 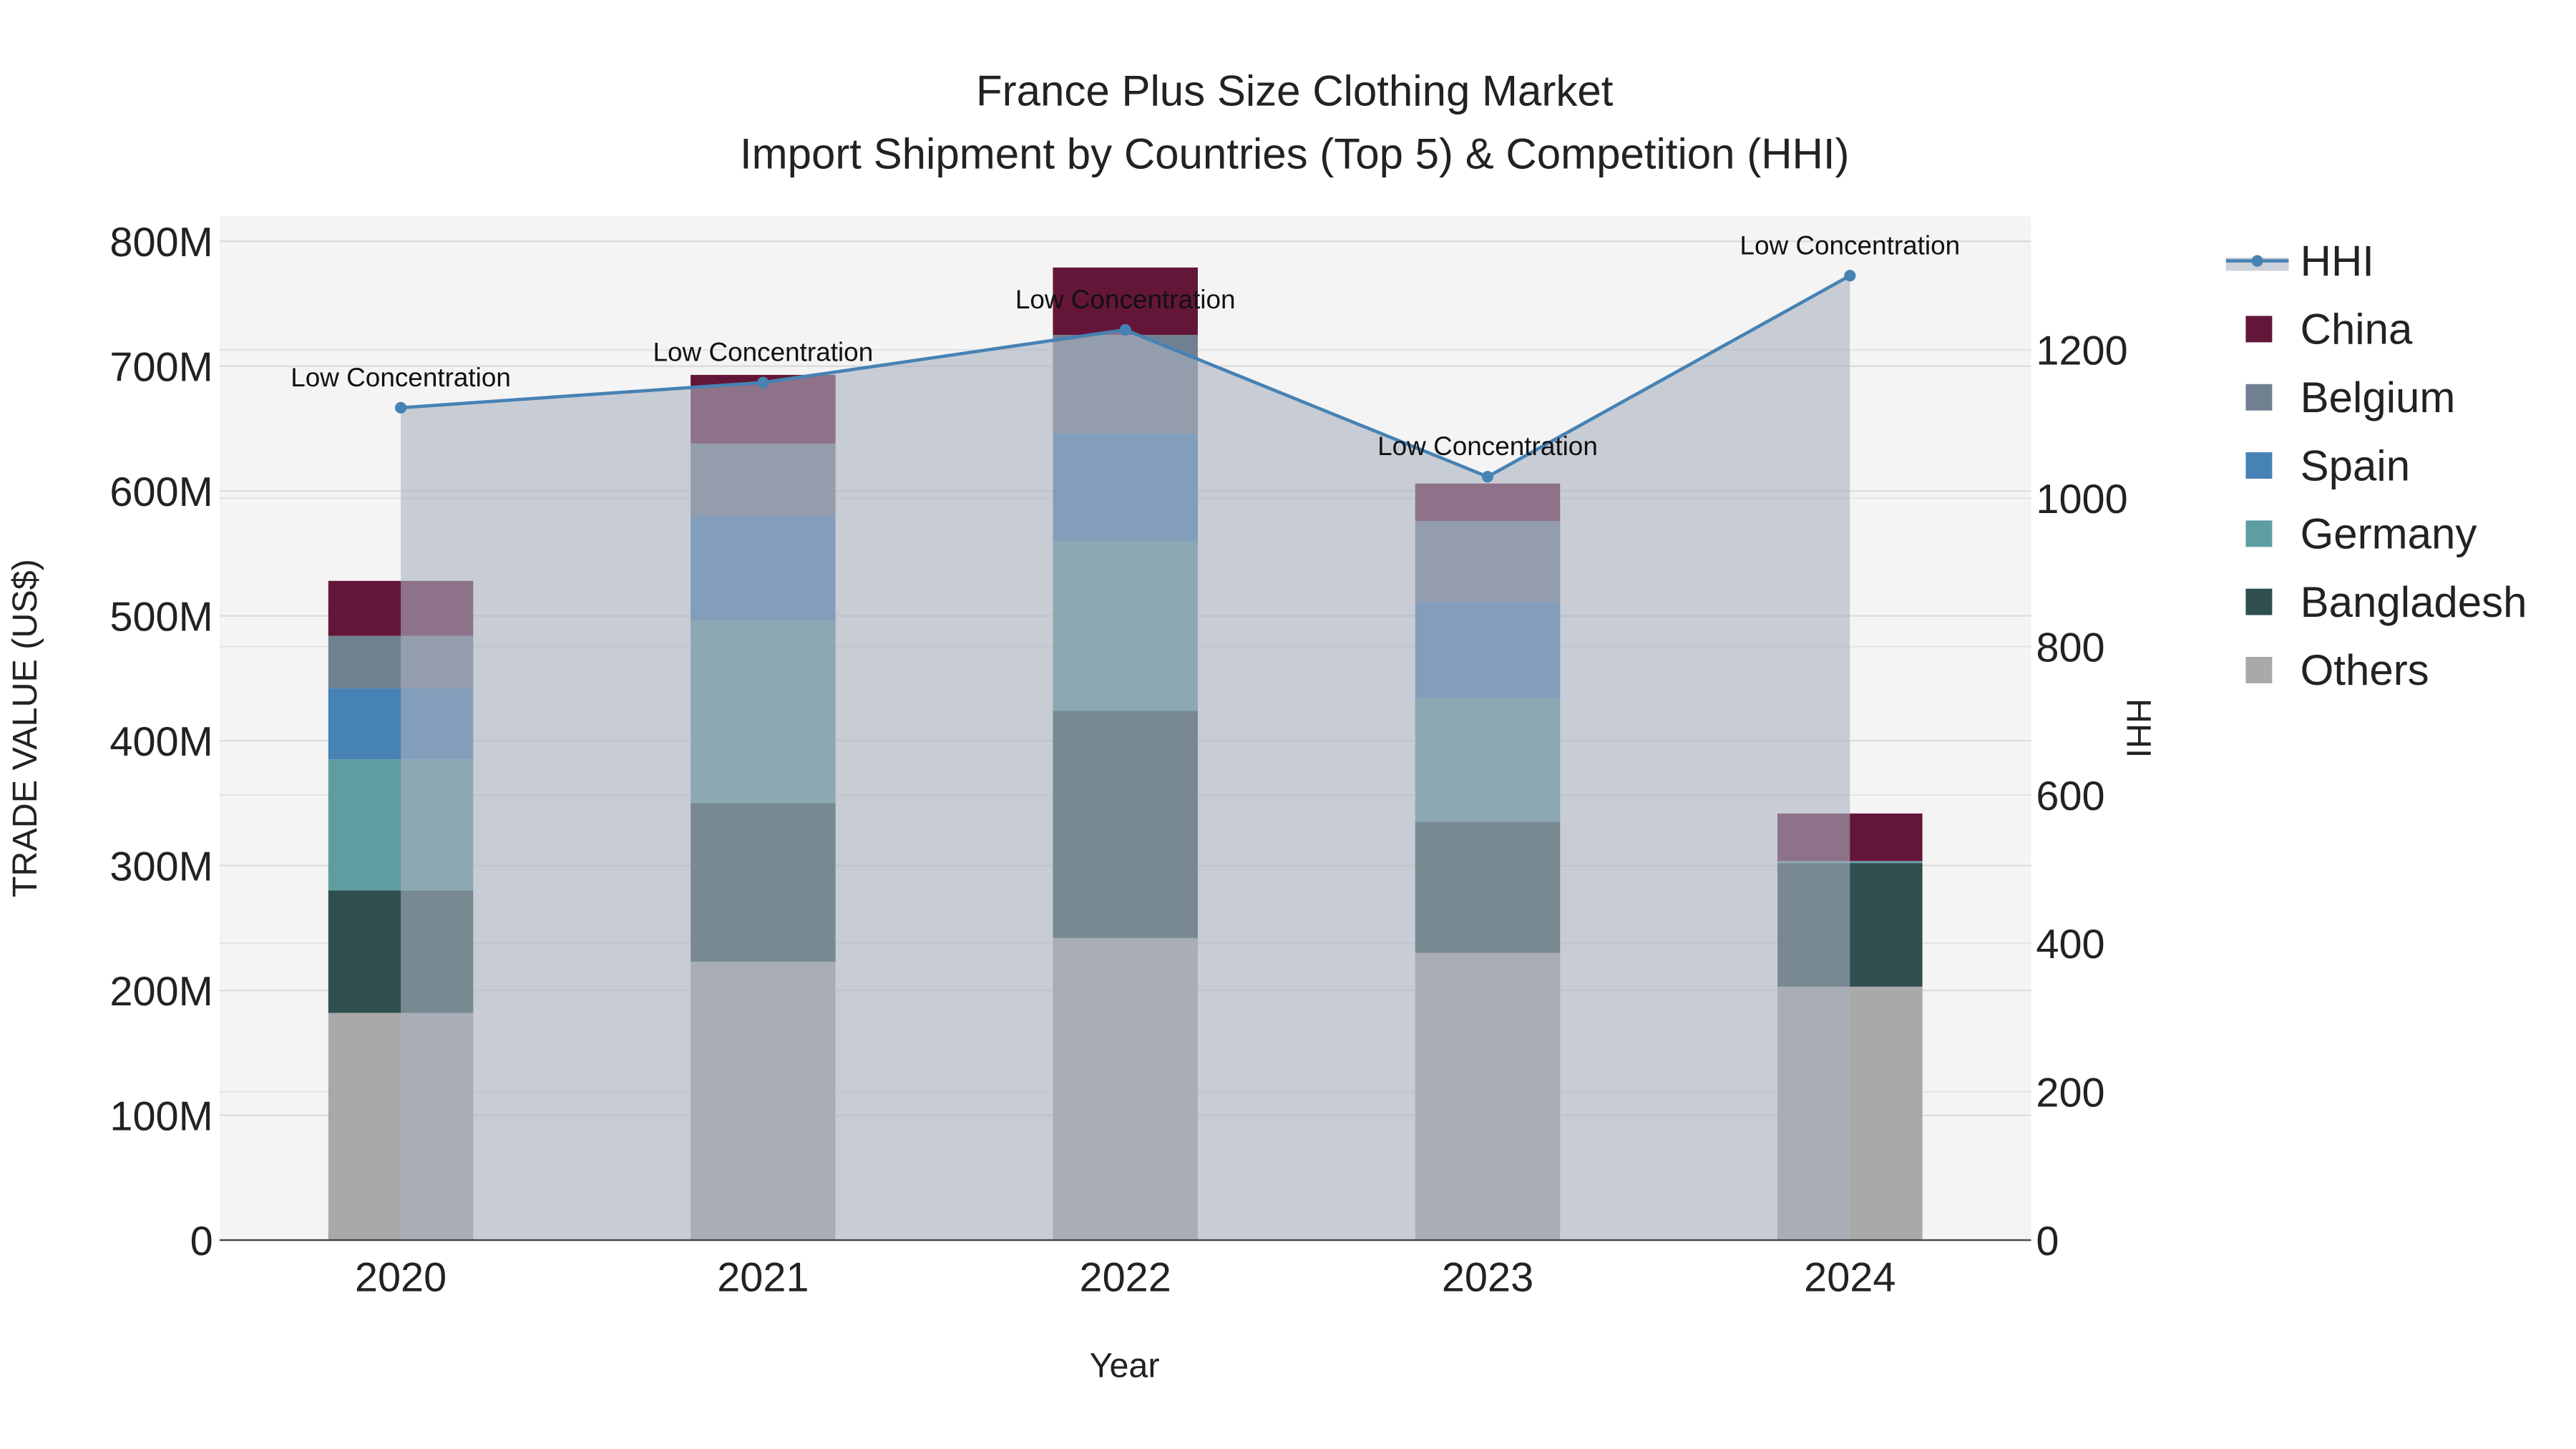 What do you see at coordinates (2414, 602) in the screenshot?
I see `legend-label: Bangladesh` at bounding box center [2414, 602].